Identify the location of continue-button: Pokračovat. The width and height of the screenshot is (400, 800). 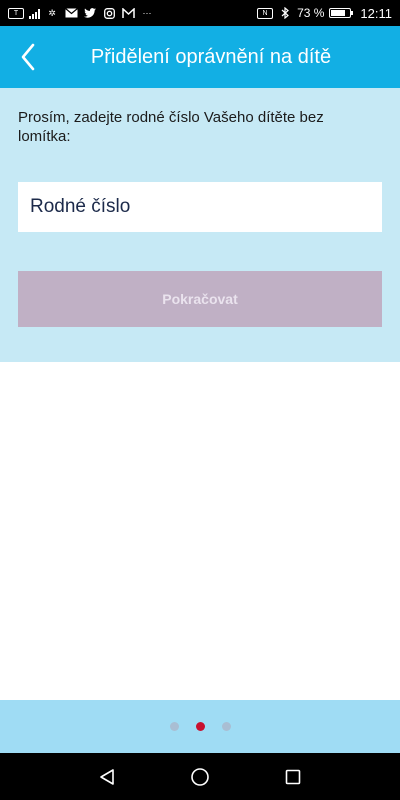
(200, 299).